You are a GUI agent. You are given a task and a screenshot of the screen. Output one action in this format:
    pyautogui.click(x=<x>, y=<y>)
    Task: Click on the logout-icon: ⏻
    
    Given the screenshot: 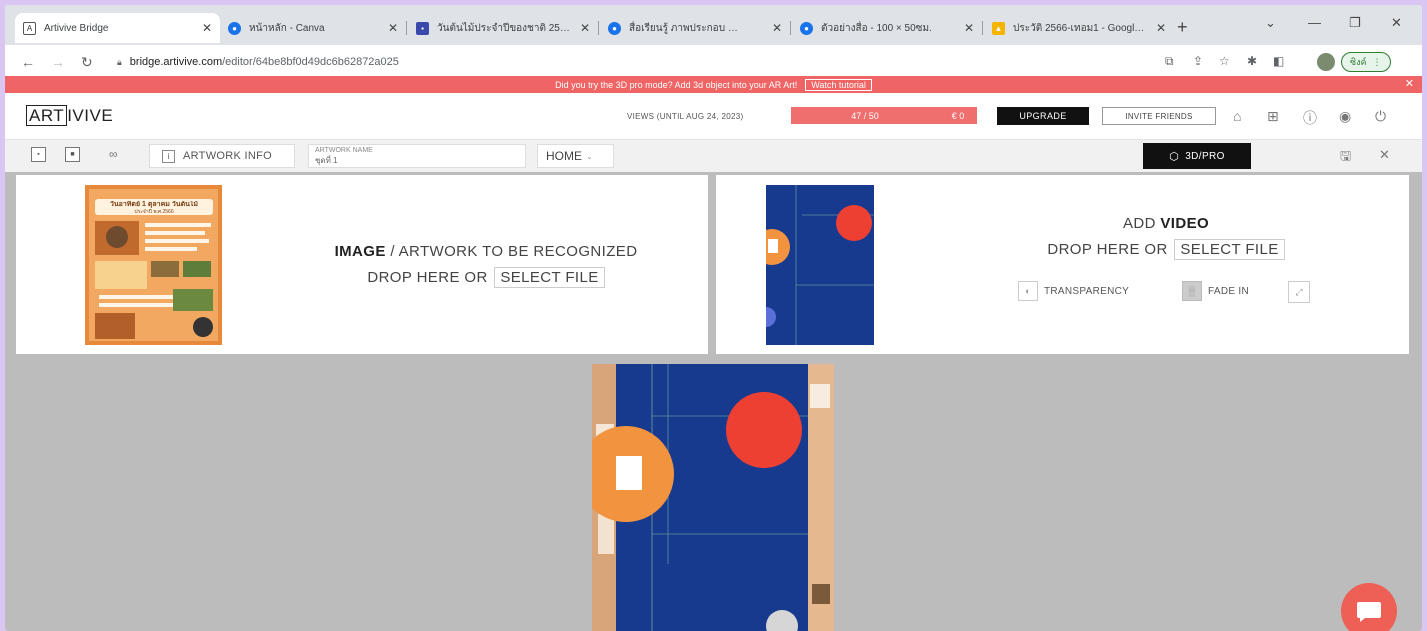 What is the action you would take?
    pyautogui.click(x=1380, y=116)
    